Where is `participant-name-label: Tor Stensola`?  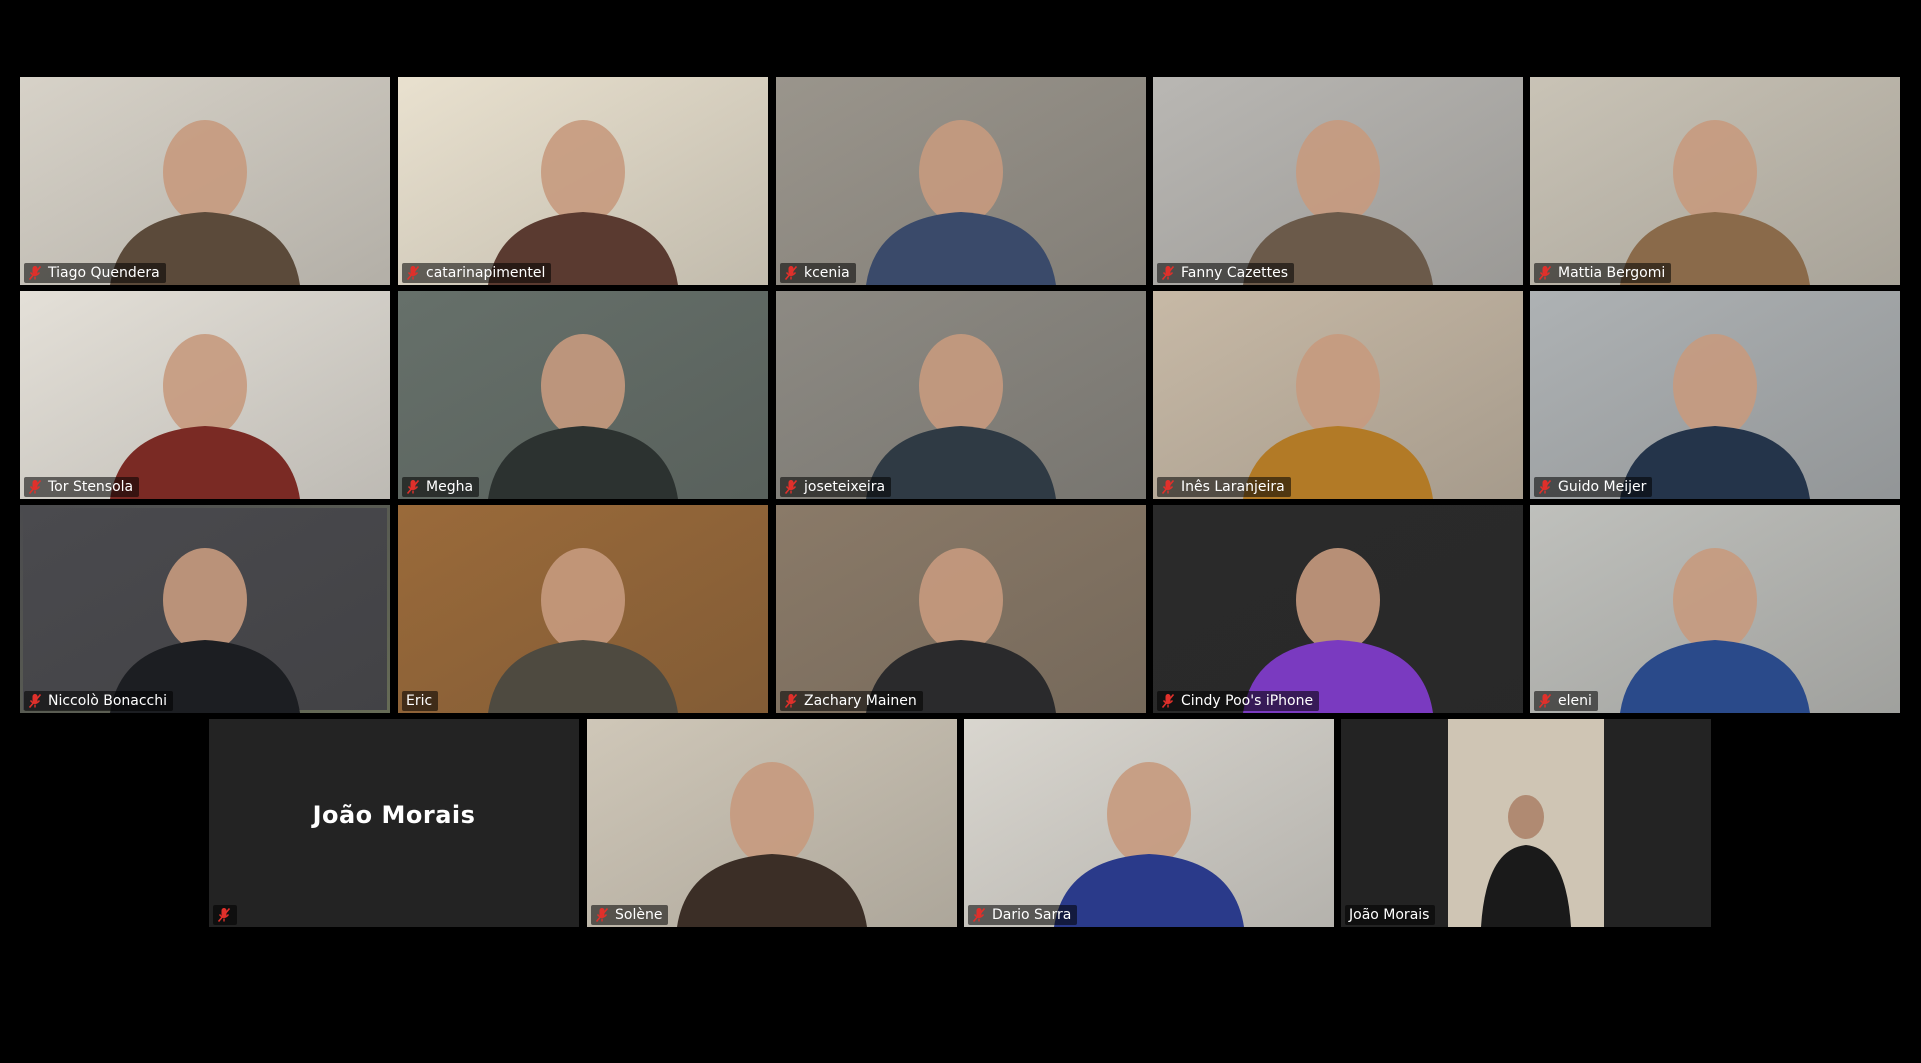 participant-name-label: Tor Stensola is located at coordinates (82, 487).